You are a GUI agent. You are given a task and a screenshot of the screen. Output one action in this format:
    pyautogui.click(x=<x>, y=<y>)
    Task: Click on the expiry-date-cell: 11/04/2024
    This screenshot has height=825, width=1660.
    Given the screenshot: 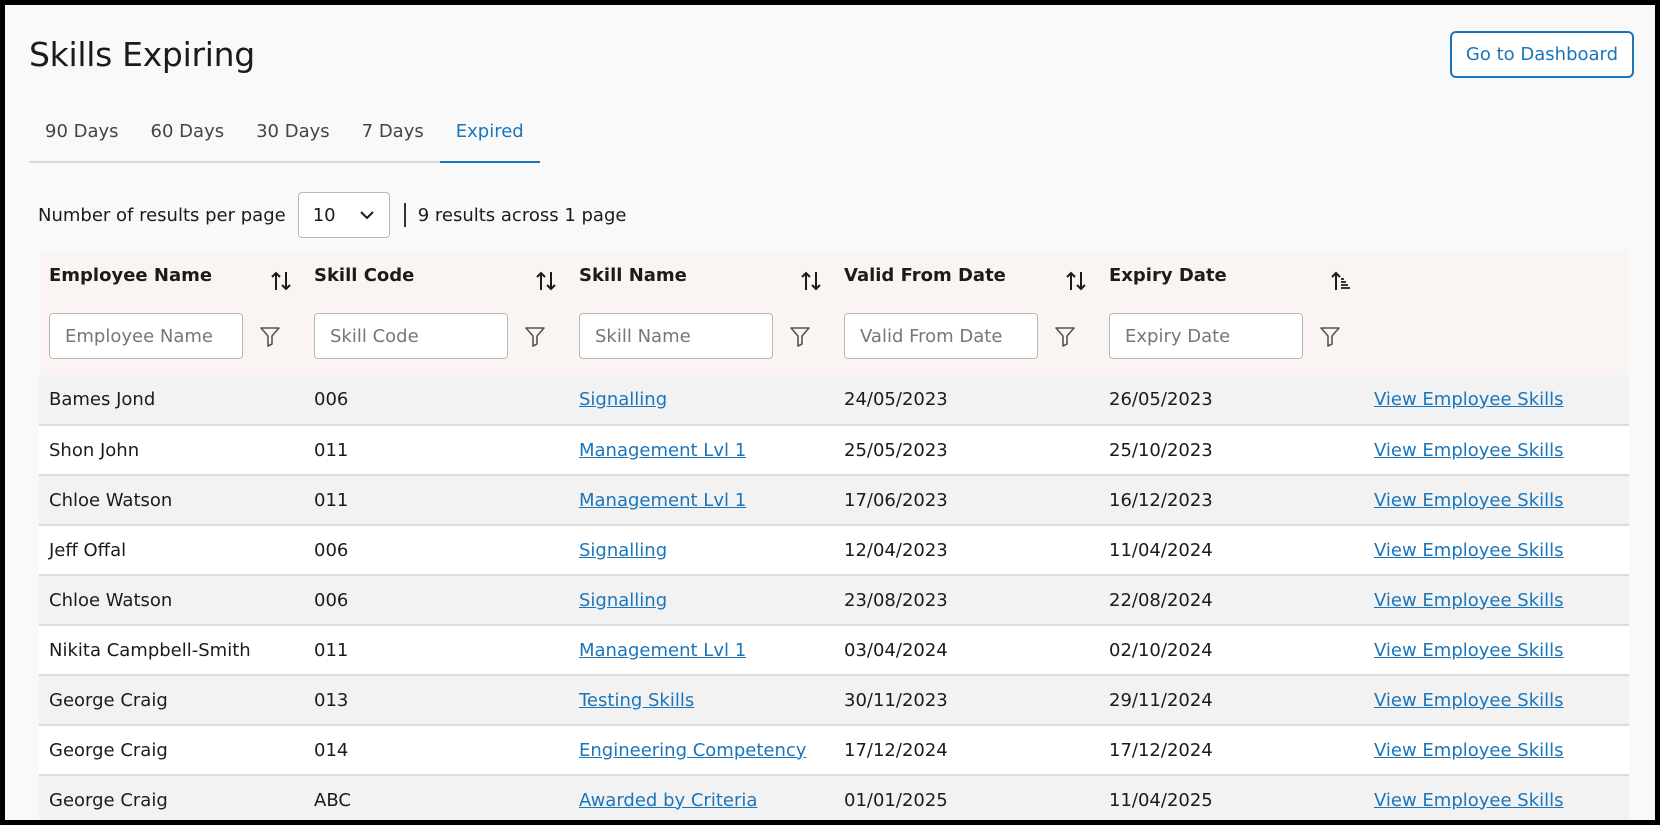 What is the action you would take?
    pyautogui.click(x=1231, y=550)
    